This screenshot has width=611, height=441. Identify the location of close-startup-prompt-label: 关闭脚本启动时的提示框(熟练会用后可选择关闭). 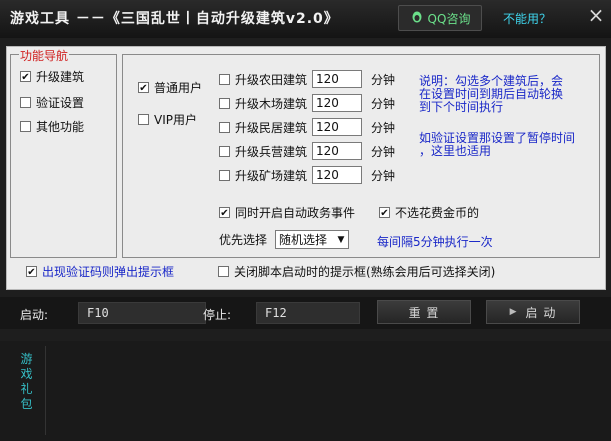
(365, 272).